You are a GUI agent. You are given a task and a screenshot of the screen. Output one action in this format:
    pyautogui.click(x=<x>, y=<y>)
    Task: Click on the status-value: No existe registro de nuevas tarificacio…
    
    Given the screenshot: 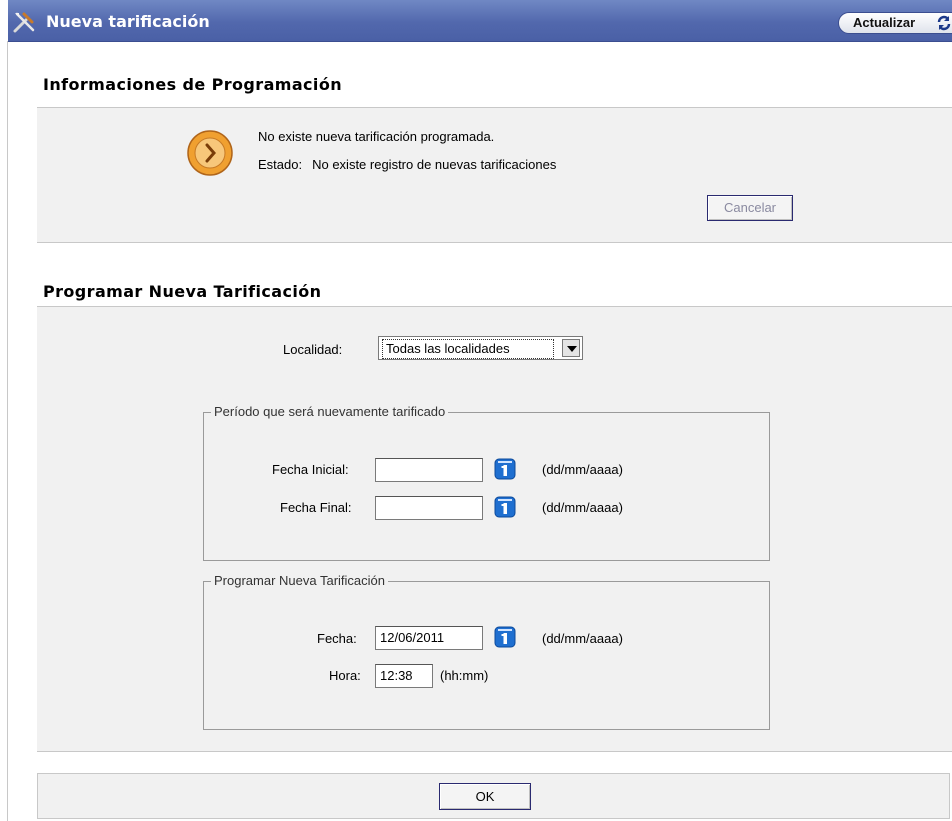 What is the action you would take?
    pyautogui.click(x=434, y=164)
    